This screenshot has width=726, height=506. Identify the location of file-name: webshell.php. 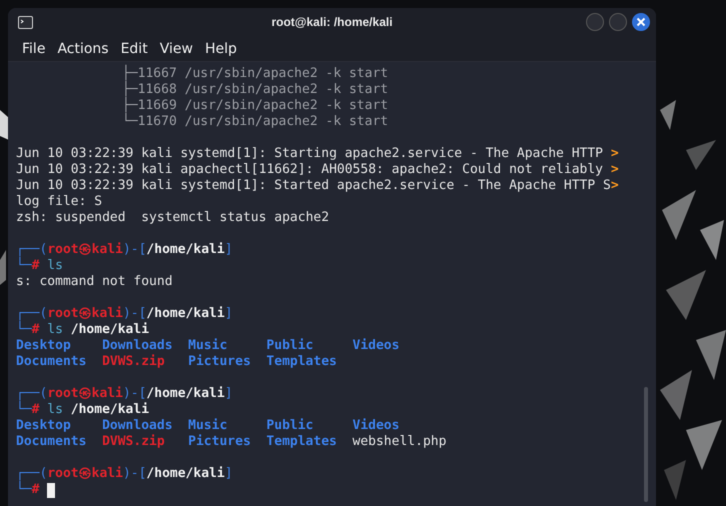
(400, 442).